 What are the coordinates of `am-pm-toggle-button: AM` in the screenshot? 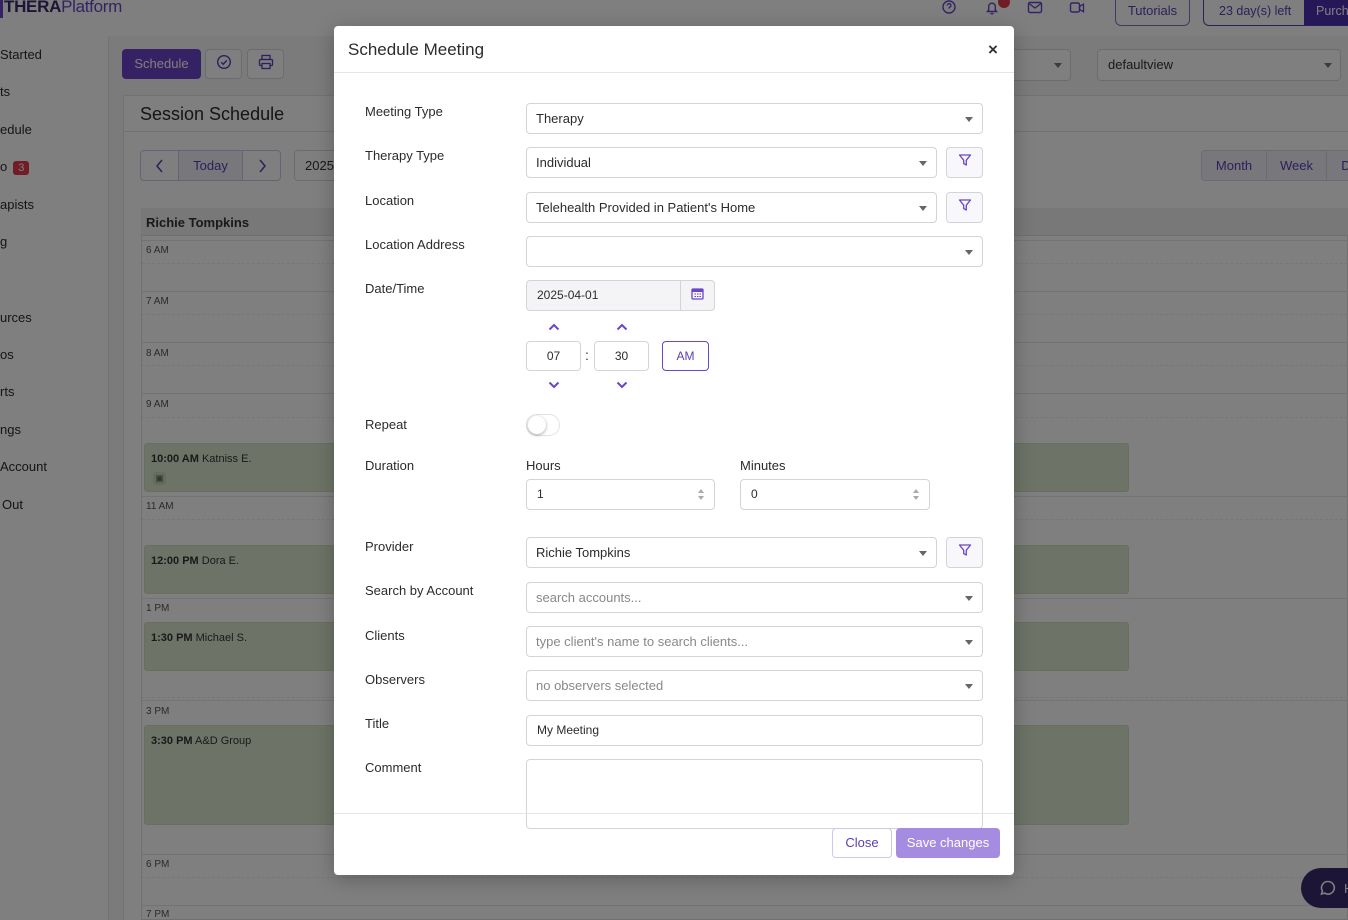 It's located at (685, 356).